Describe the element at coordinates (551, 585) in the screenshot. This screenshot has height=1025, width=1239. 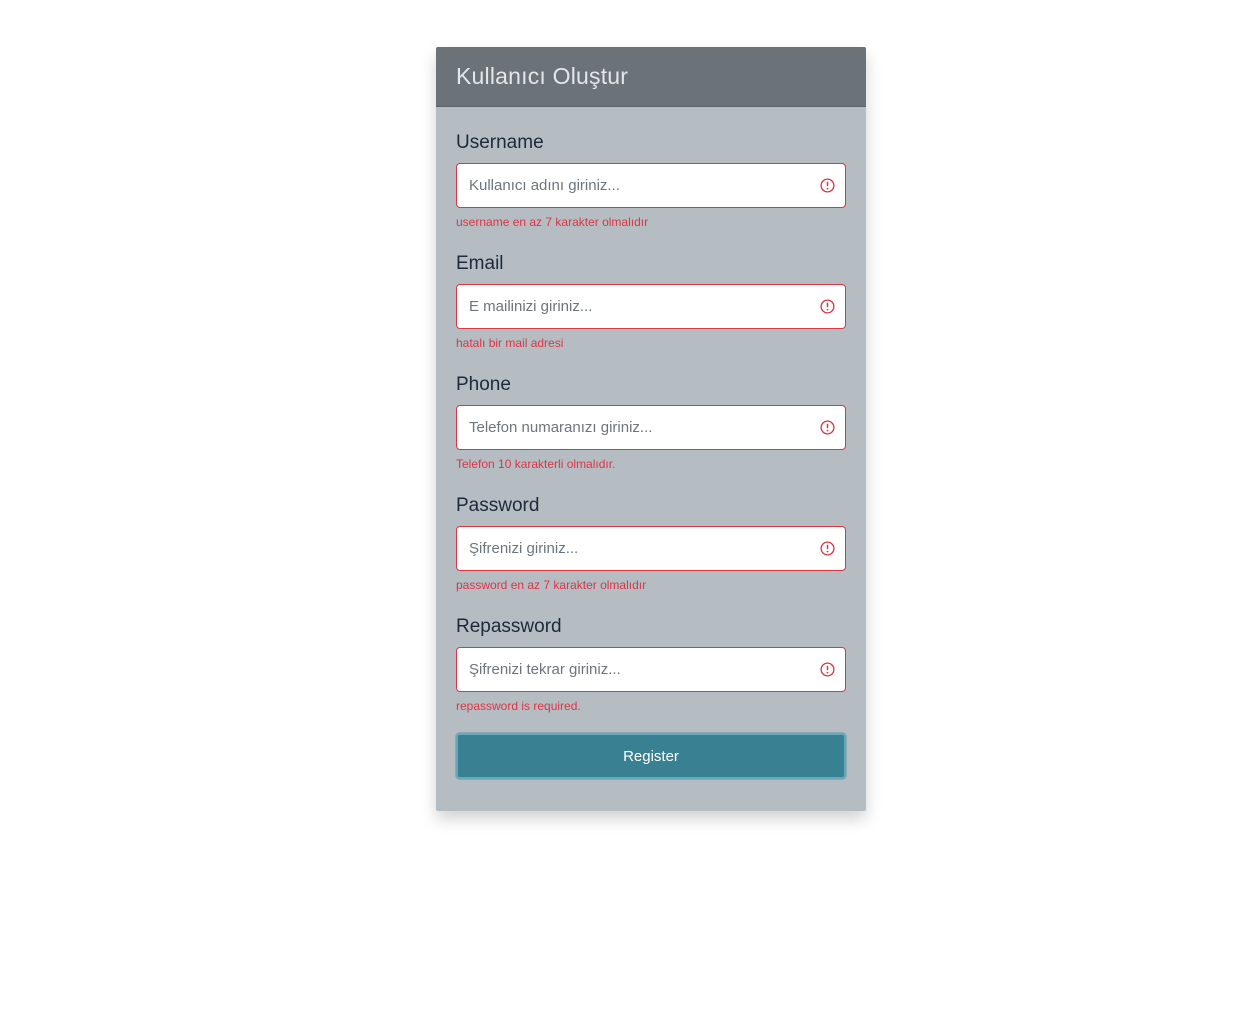
I see `password-error: password en az 7 karakter olmalıdır` at that location.